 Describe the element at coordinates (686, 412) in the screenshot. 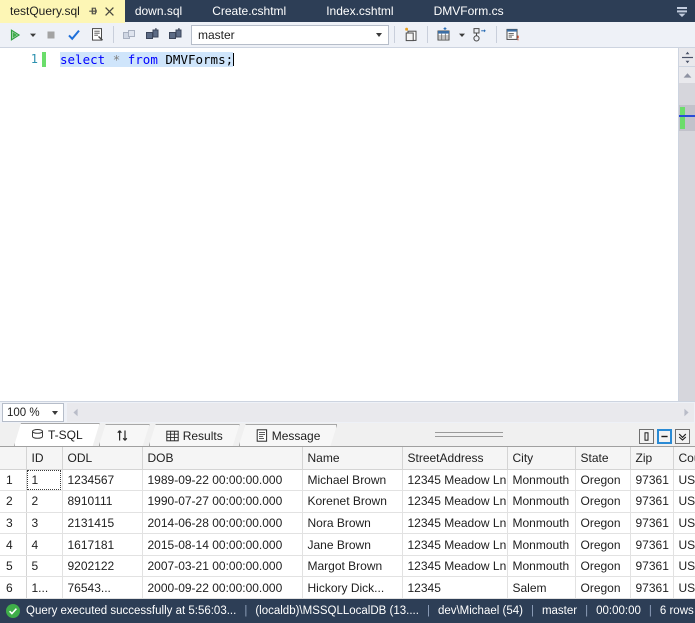

I see `scroll-right-button` at that location.